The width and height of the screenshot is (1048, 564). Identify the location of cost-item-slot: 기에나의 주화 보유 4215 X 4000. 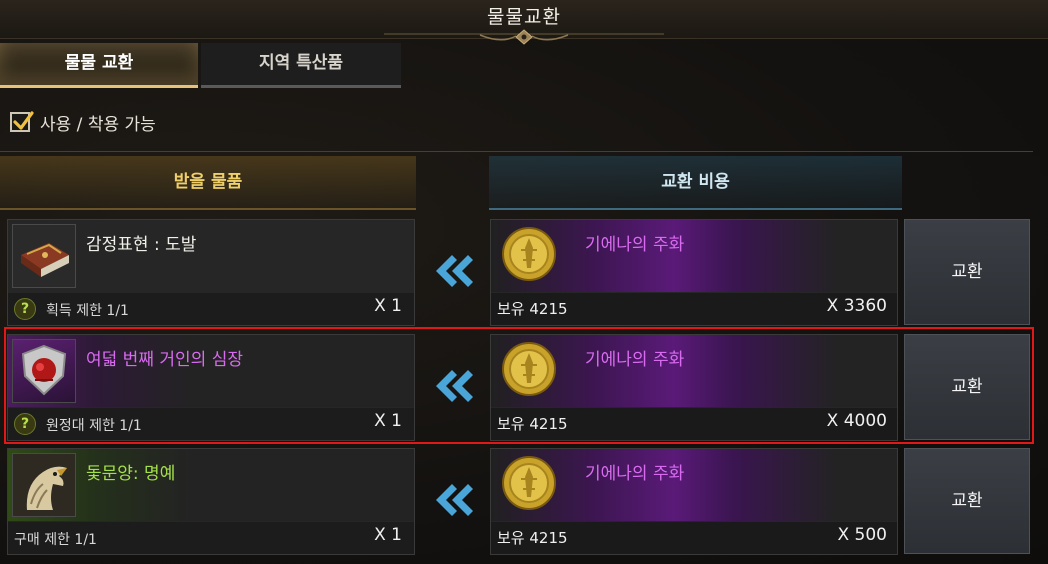
(694, 387).